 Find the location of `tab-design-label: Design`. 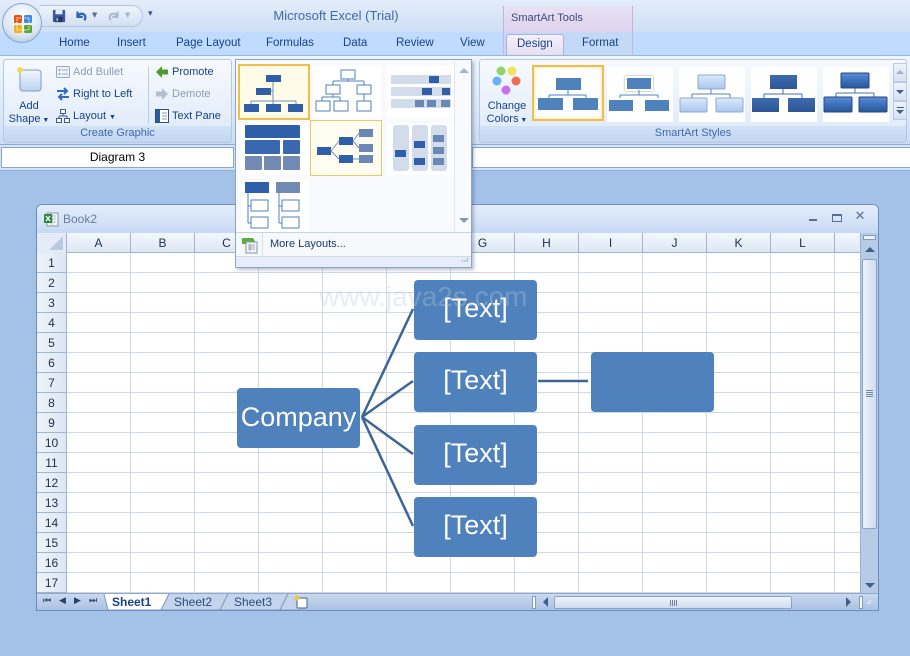

tab-design-label: Design is located at coordinates (535, 44).